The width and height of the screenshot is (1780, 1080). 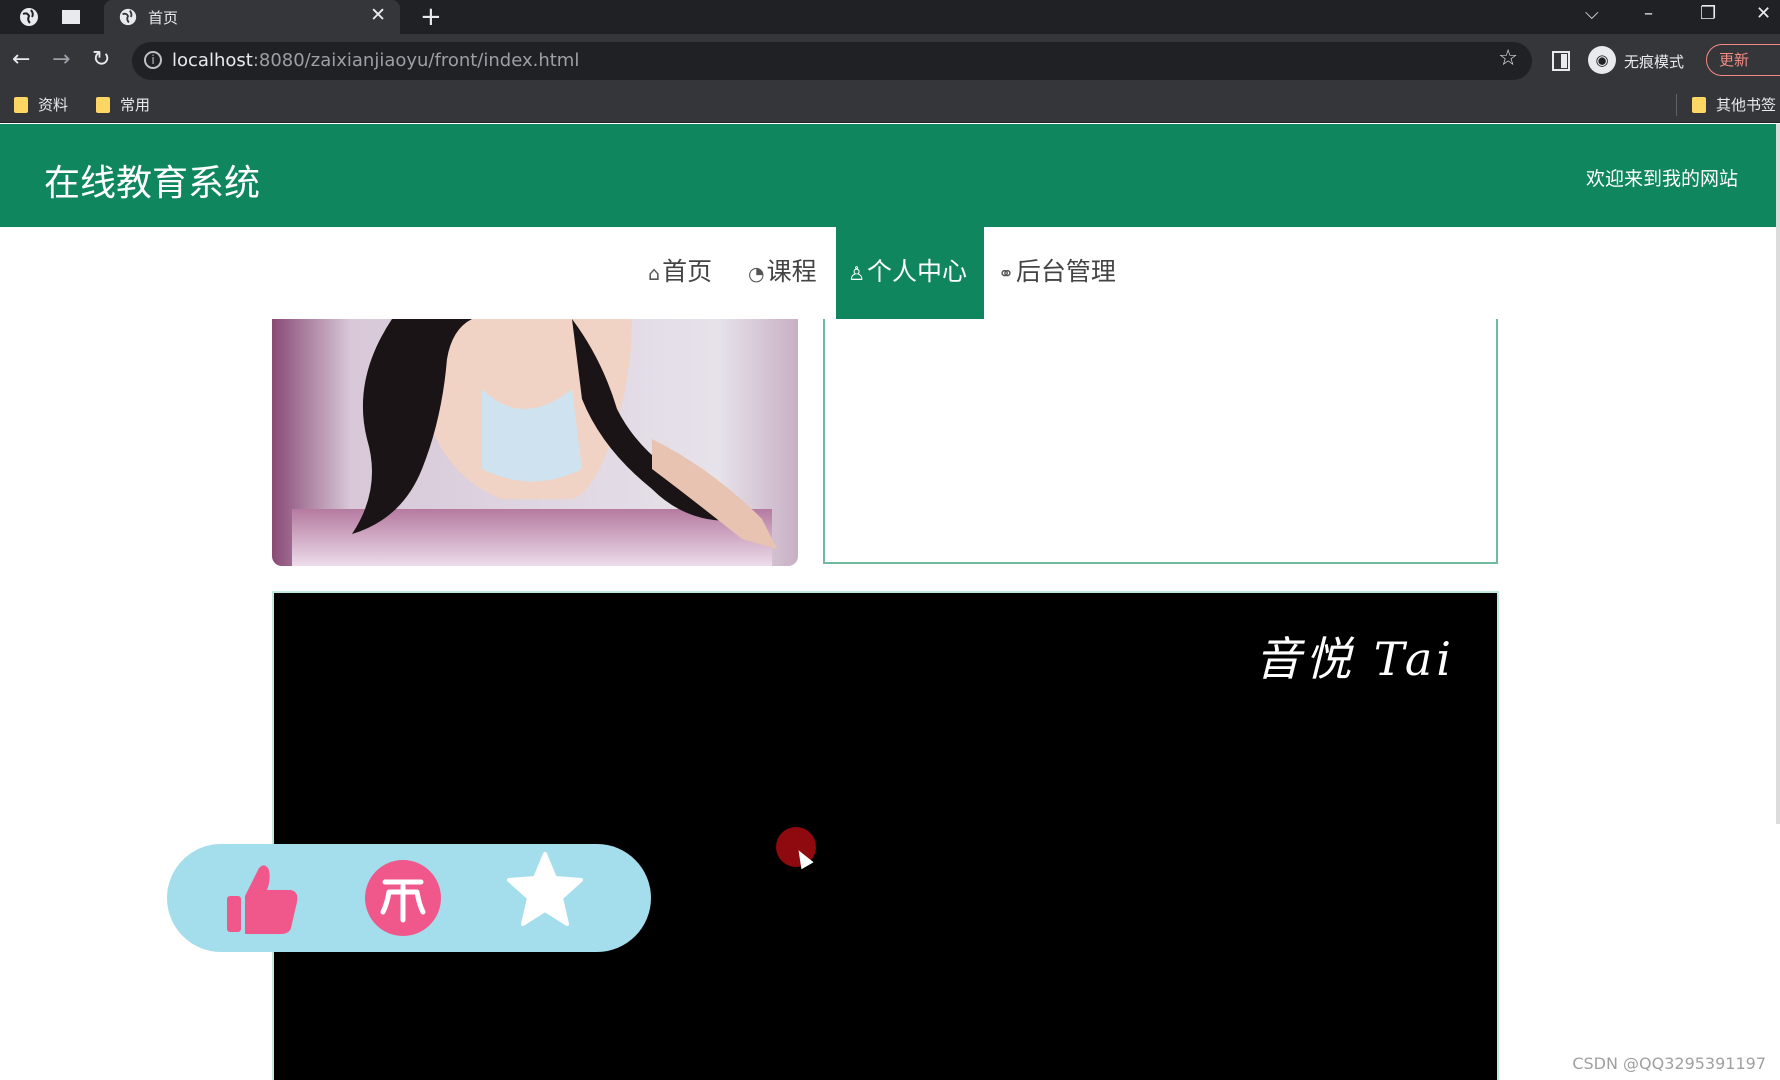 What do you see at coordinates (71, 17) in the screenshot?
I see `tab-strip-icon` at bounding box center [71, 17].